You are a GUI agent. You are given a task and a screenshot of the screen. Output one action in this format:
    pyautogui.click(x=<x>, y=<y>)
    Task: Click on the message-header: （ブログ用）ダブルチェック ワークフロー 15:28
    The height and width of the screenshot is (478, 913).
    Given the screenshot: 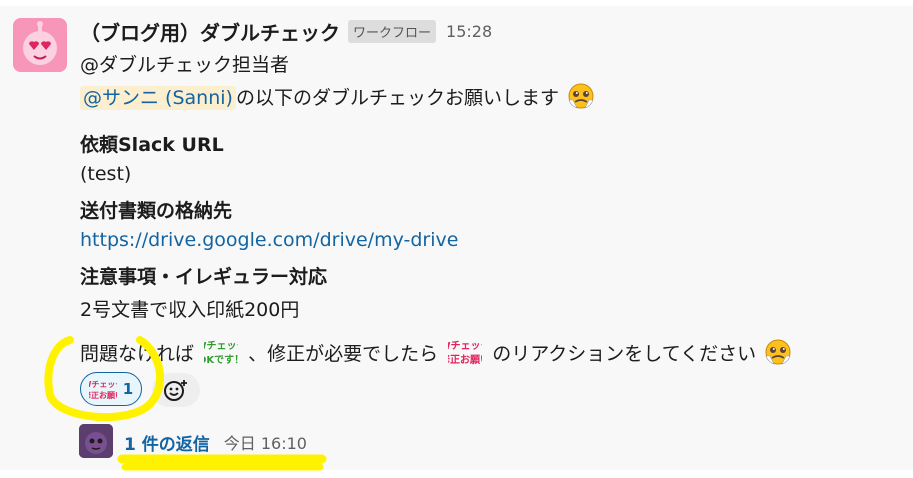 What is the action you would take?
    pyautogui.click(x=286, y=31)
    